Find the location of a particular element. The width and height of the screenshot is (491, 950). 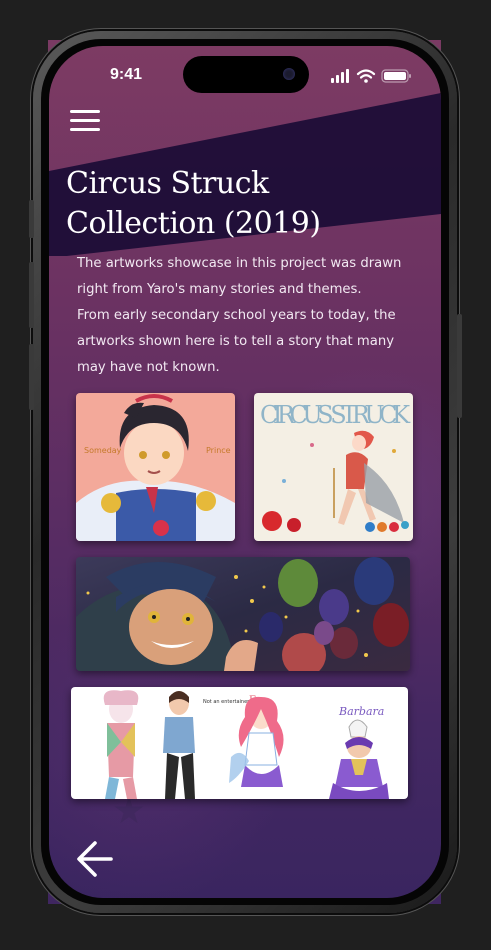

artwork-balloons-image is located at coordinates (243, 614).